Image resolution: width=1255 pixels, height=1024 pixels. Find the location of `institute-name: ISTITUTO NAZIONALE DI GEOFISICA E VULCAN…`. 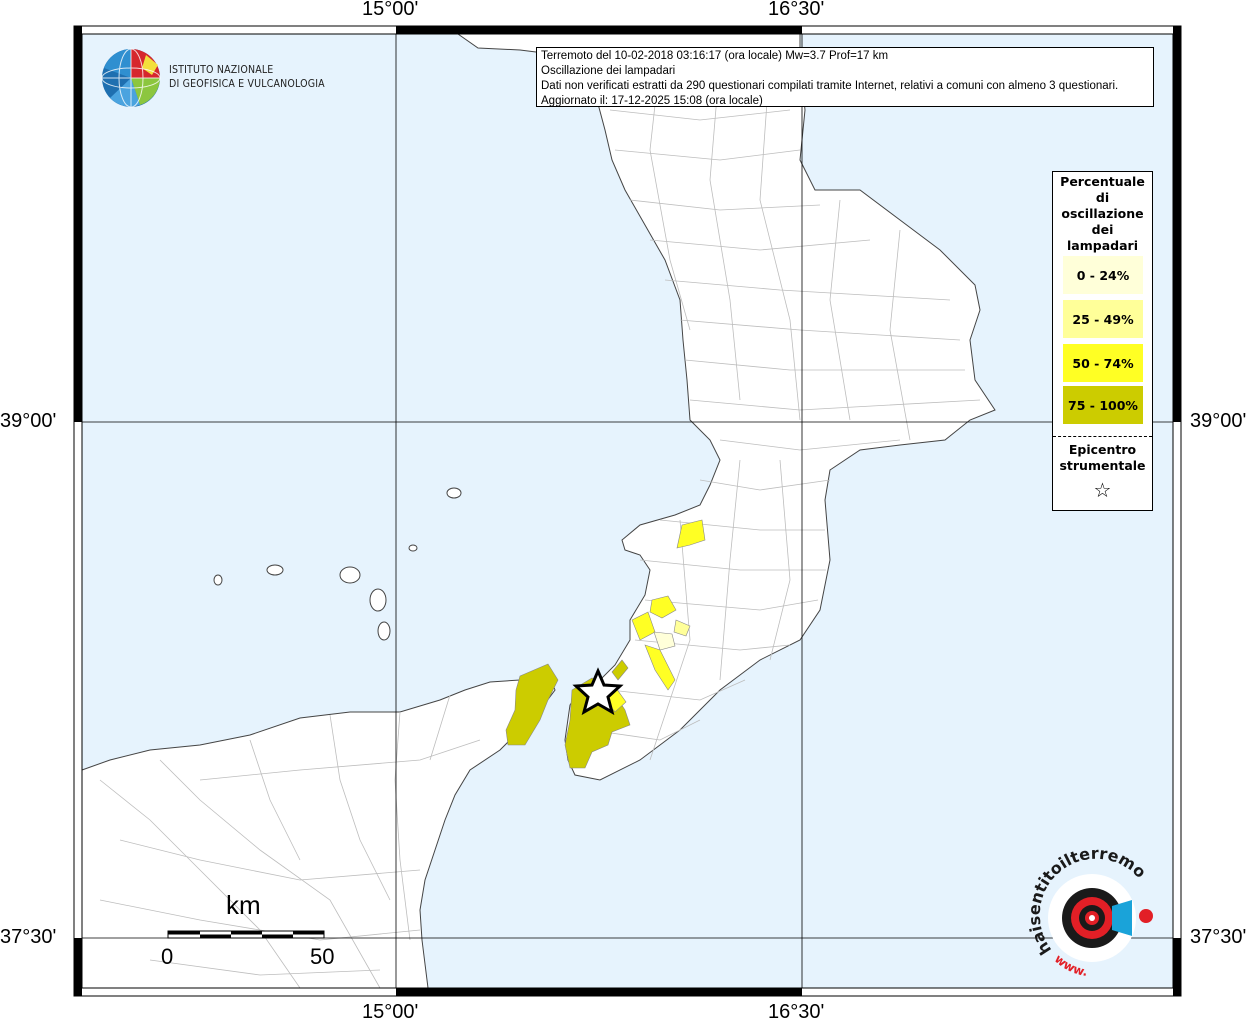

institute-name: ISTITUTO NAZIONALE DI GEOFISICA E VULCAN… is located at coordinates (247, 77).